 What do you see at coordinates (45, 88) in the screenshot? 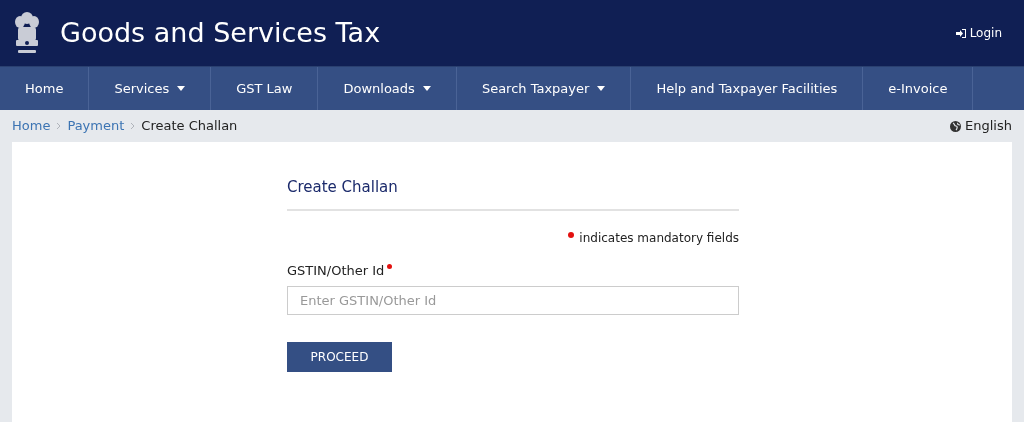
I see `nav-item: Home` at bounding box center [45, 88].